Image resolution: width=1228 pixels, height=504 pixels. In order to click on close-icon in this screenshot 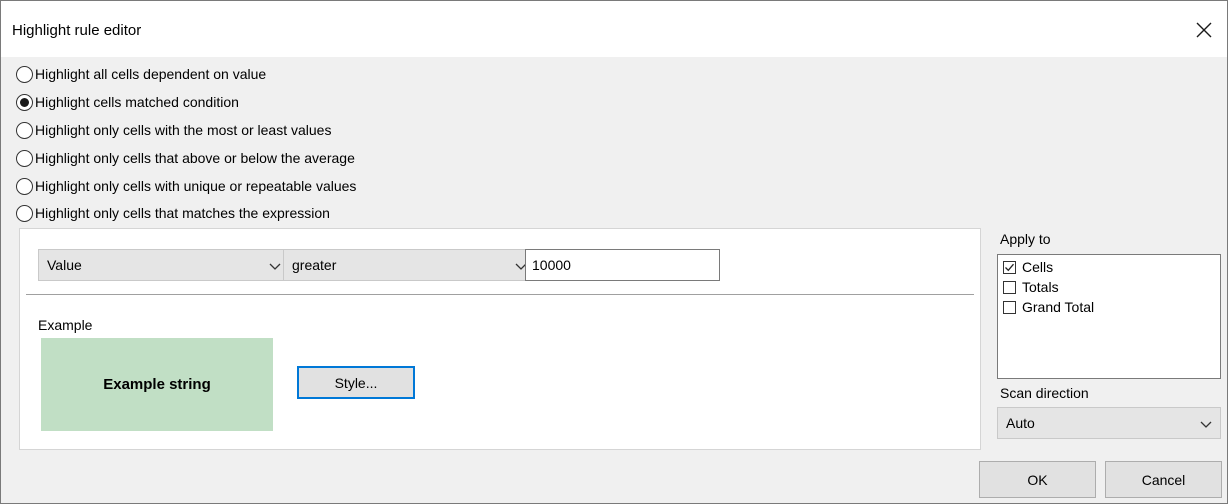, I will do `click(1204, 30)`.